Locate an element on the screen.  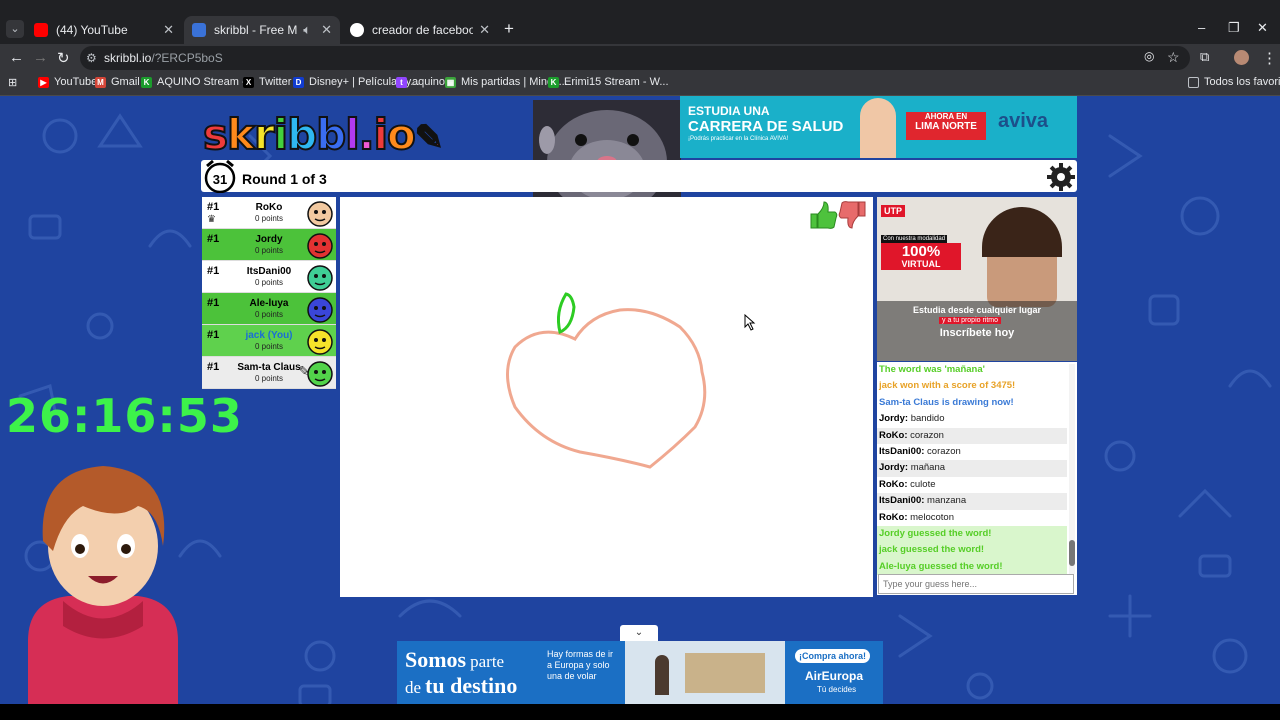
chat-message: The word was 'mañana' is located at coordinates (972, 370).